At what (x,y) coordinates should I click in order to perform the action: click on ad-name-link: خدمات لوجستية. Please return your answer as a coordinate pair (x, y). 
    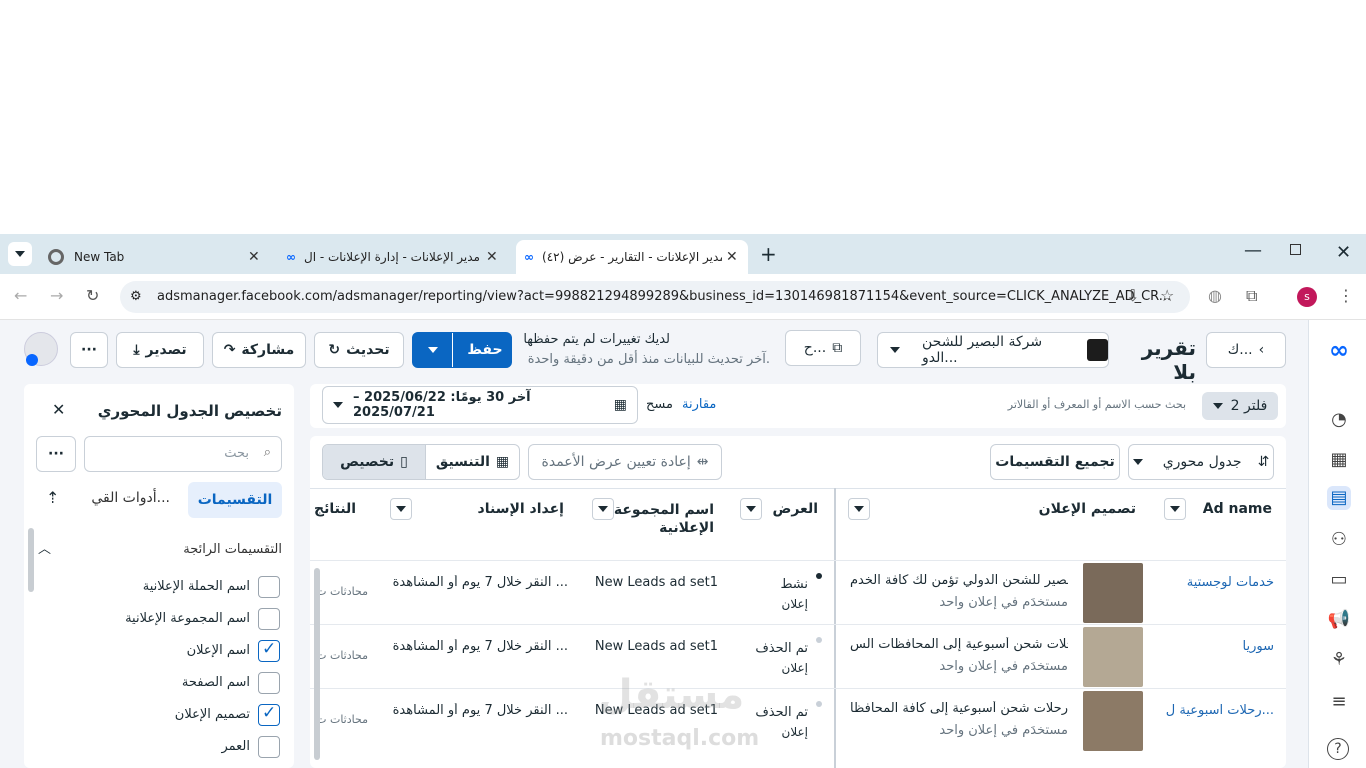
    Looking at the image, I should click on (1213, 582).